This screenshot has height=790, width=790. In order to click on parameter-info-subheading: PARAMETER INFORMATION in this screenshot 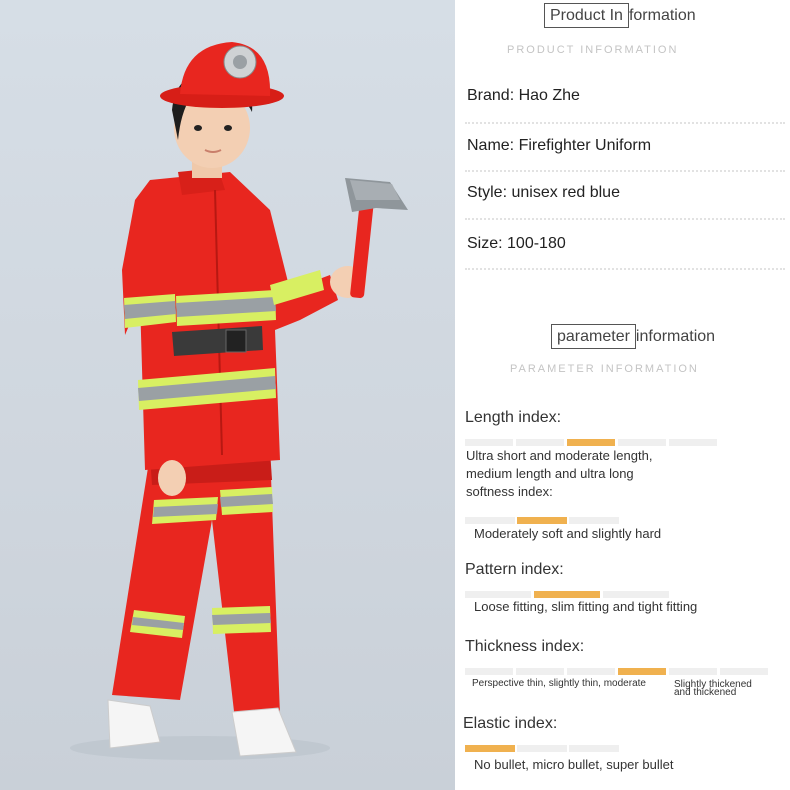, I will do `click(604, 369)`.